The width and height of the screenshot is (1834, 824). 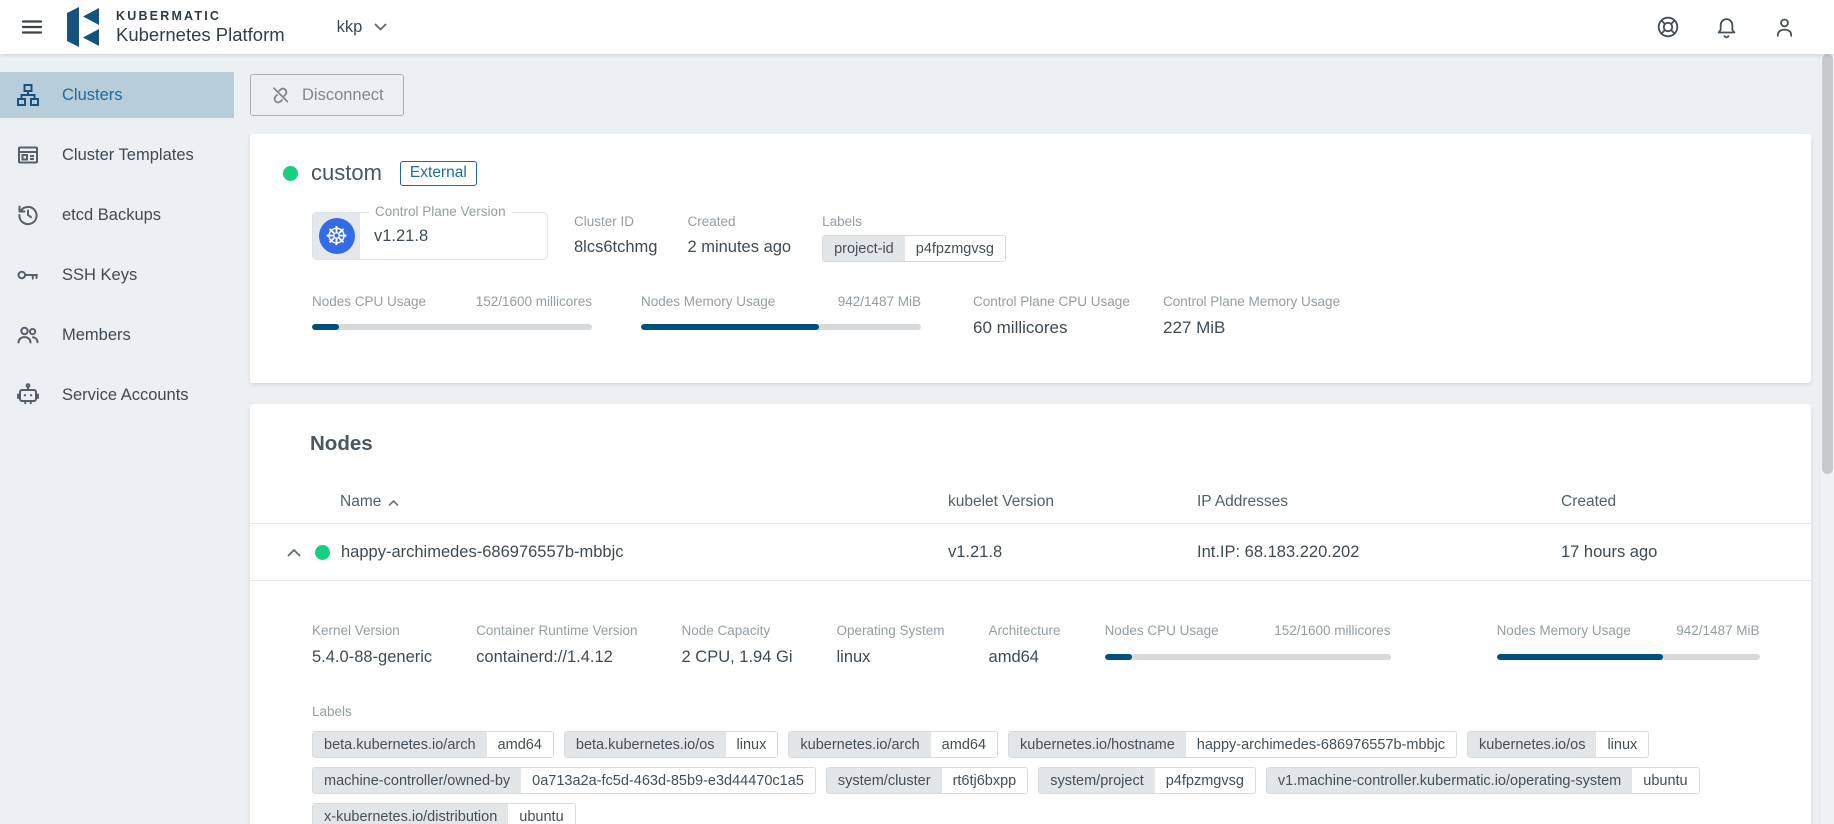 I want to click on brand: KUBERMATIC Kubernetes Platform, so click(x=172, y=27).